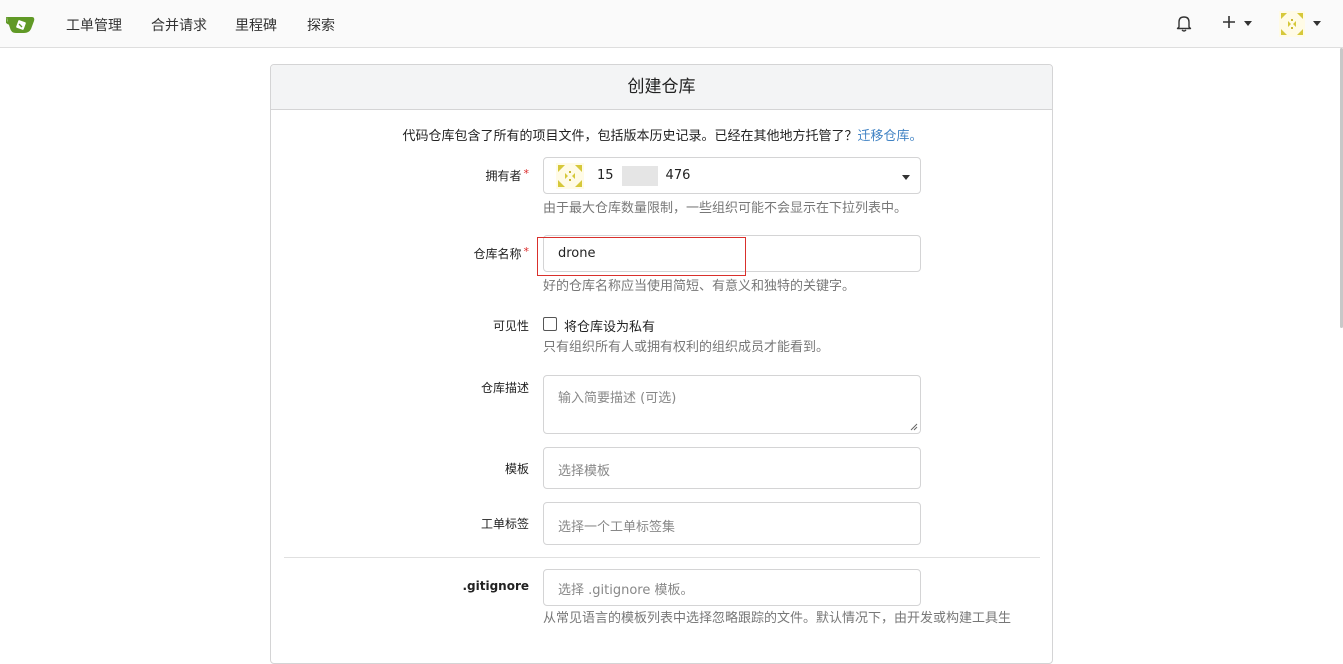 This screenshot has width=1343, height=664. I want to click on user-menu, so click(1301, 24).